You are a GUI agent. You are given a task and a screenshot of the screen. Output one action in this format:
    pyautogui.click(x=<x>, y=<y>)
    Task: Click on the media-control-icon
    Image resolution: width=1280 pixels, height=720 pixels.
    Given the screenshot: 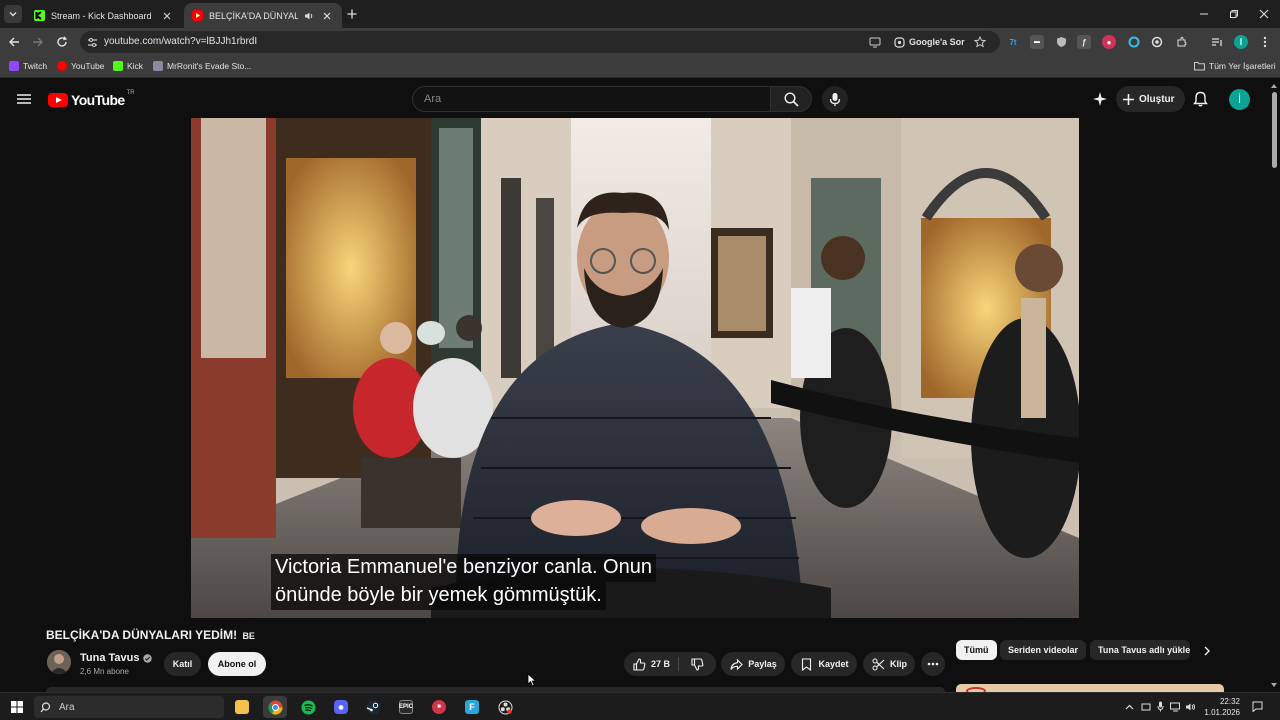 What is the action you would take?
    pyautogui.click(x=1217, y=42)
    